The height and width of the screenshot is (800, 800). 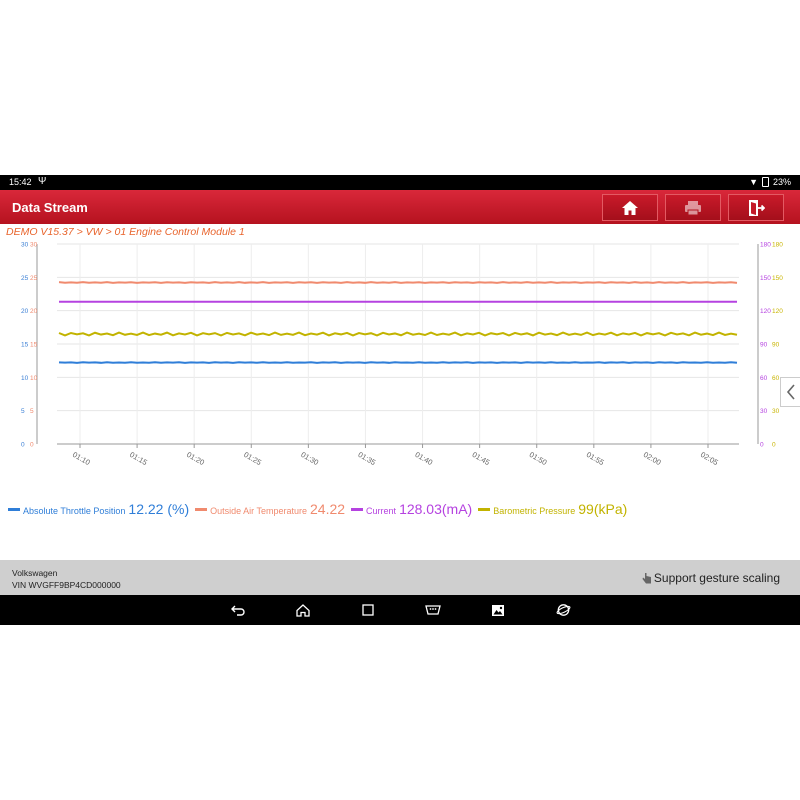 What do you see at coordinates (538, 458) in the screenshot?
I see `x-tick-label: 01:50` at bounding box center [538, 458].